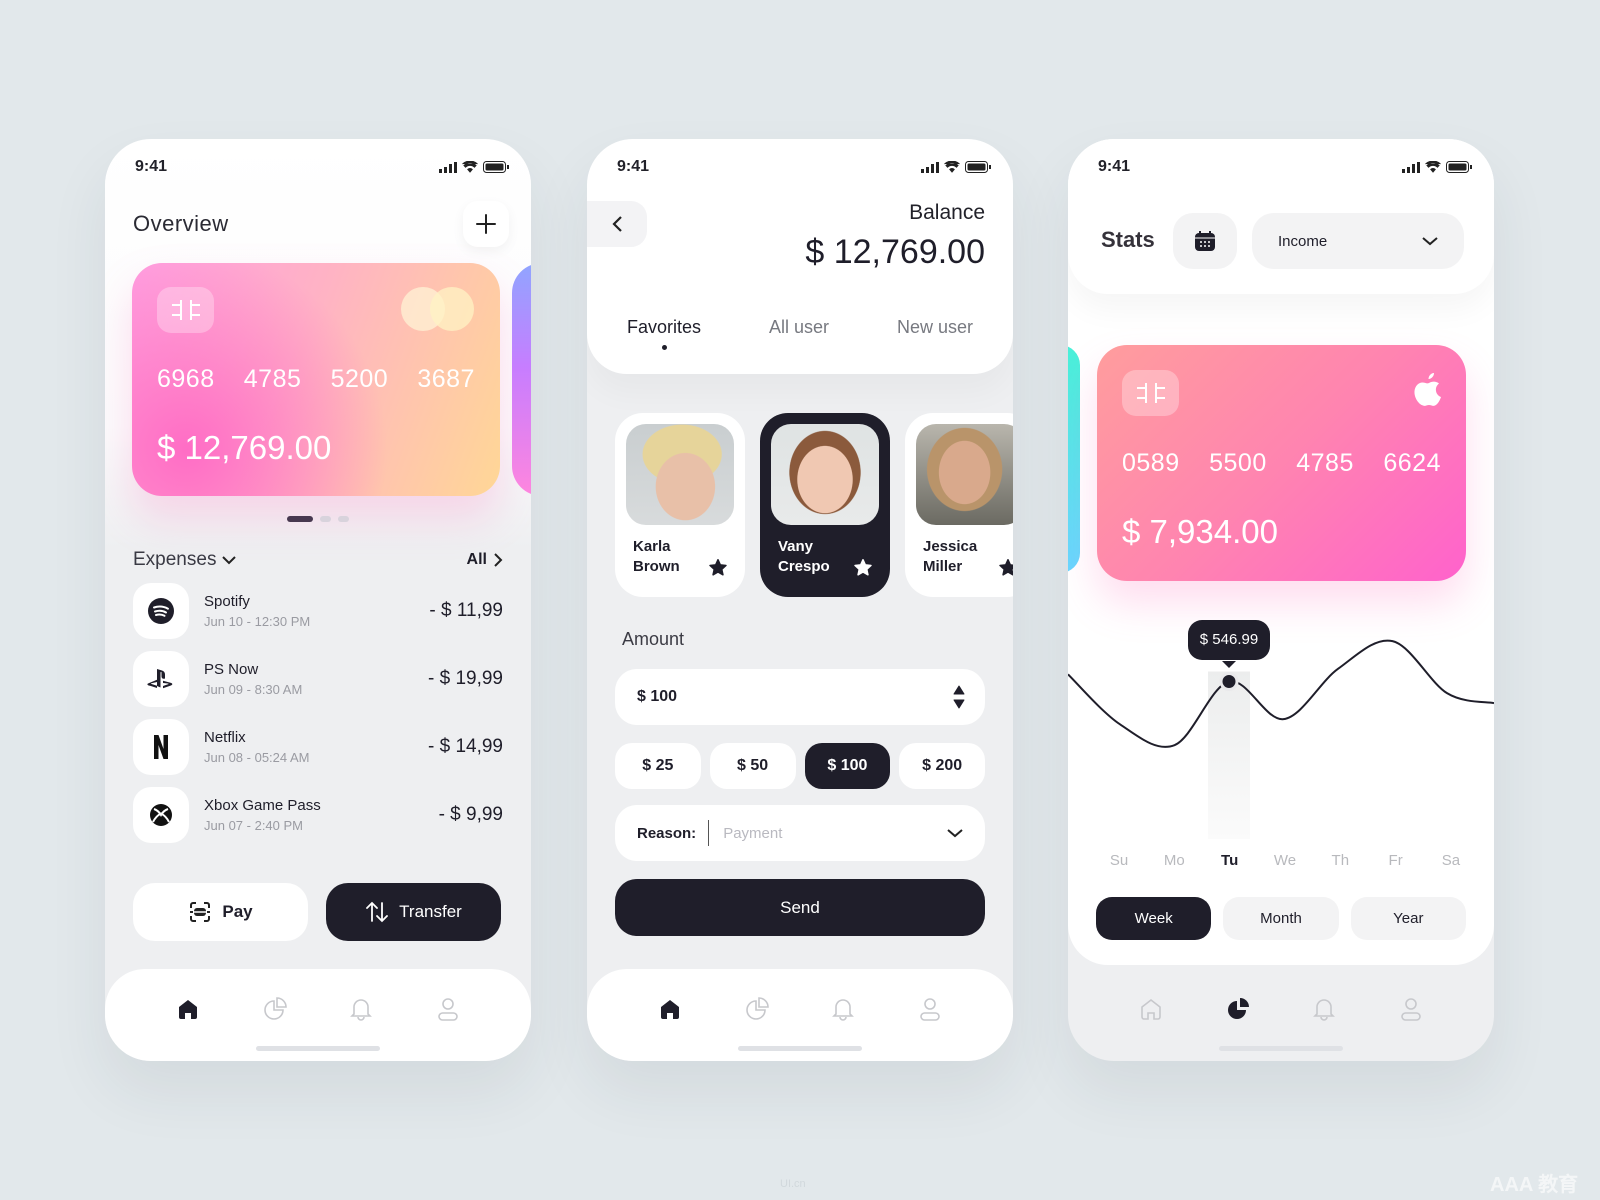  I want to click on period-month: Month, so click(1281, 918).